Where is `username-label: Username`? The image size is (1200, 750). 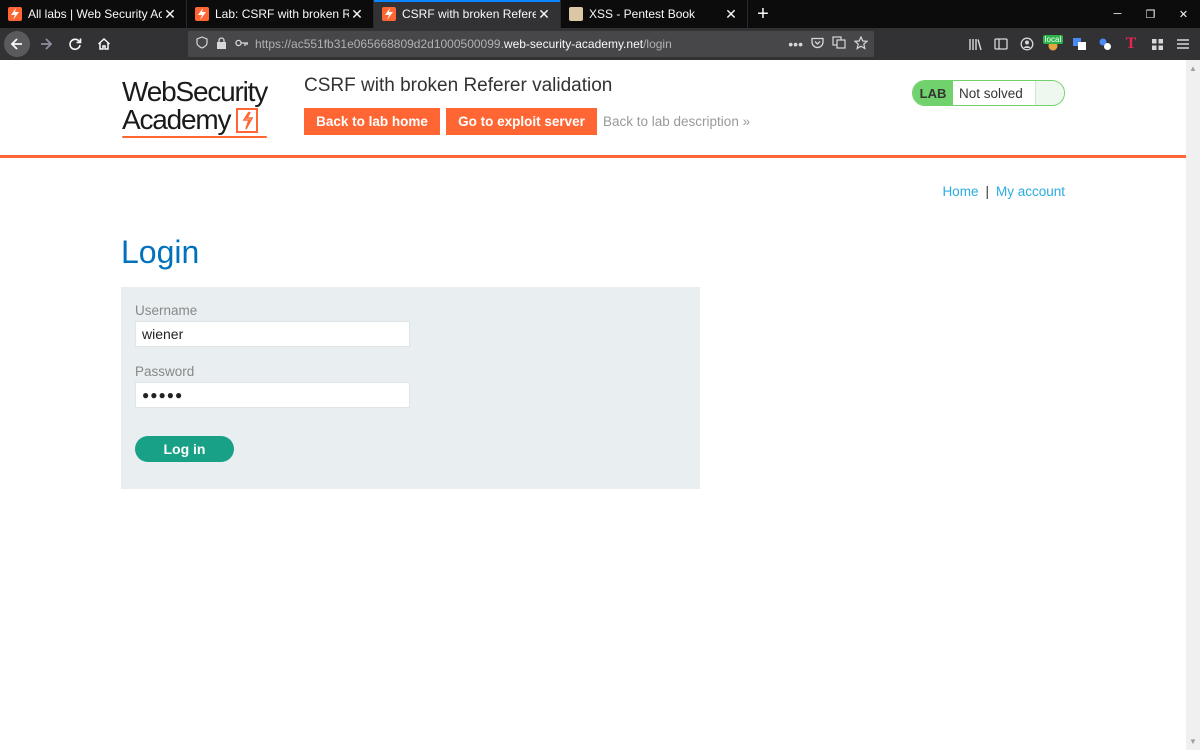 username-label: Username is located at coordinates (166, 310).